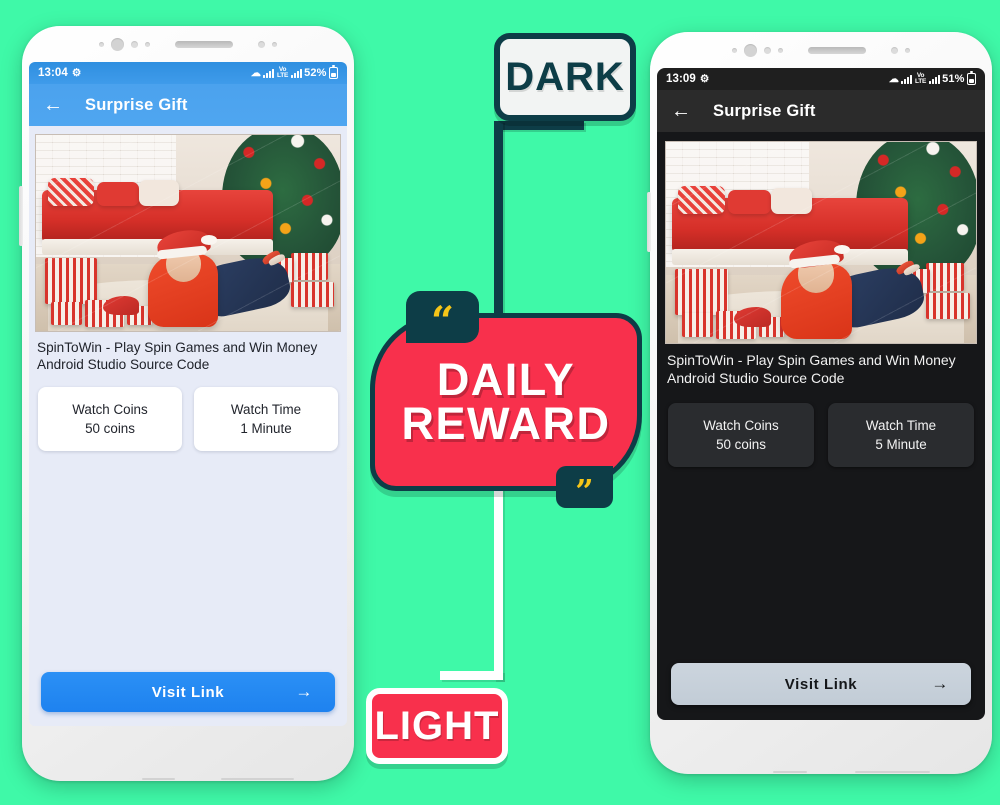 The height and width of the screenshot is (805, 1000). What do you see at coordinates (506, 379) in the screenshot?
I see `badge-line-1: DAILY` at bounding box center [506, 379].